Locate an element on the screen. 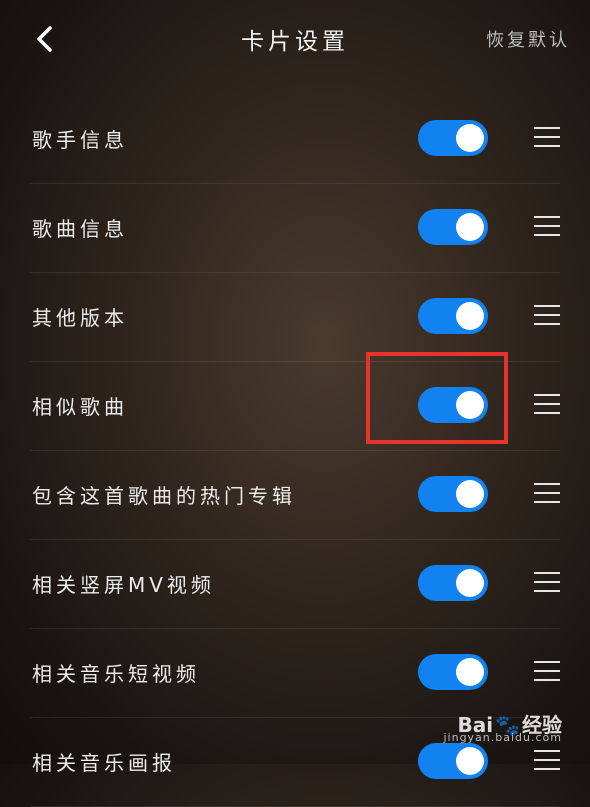  setting-row-song-info: 歌曲信息 is located at coordinates (295, 228).